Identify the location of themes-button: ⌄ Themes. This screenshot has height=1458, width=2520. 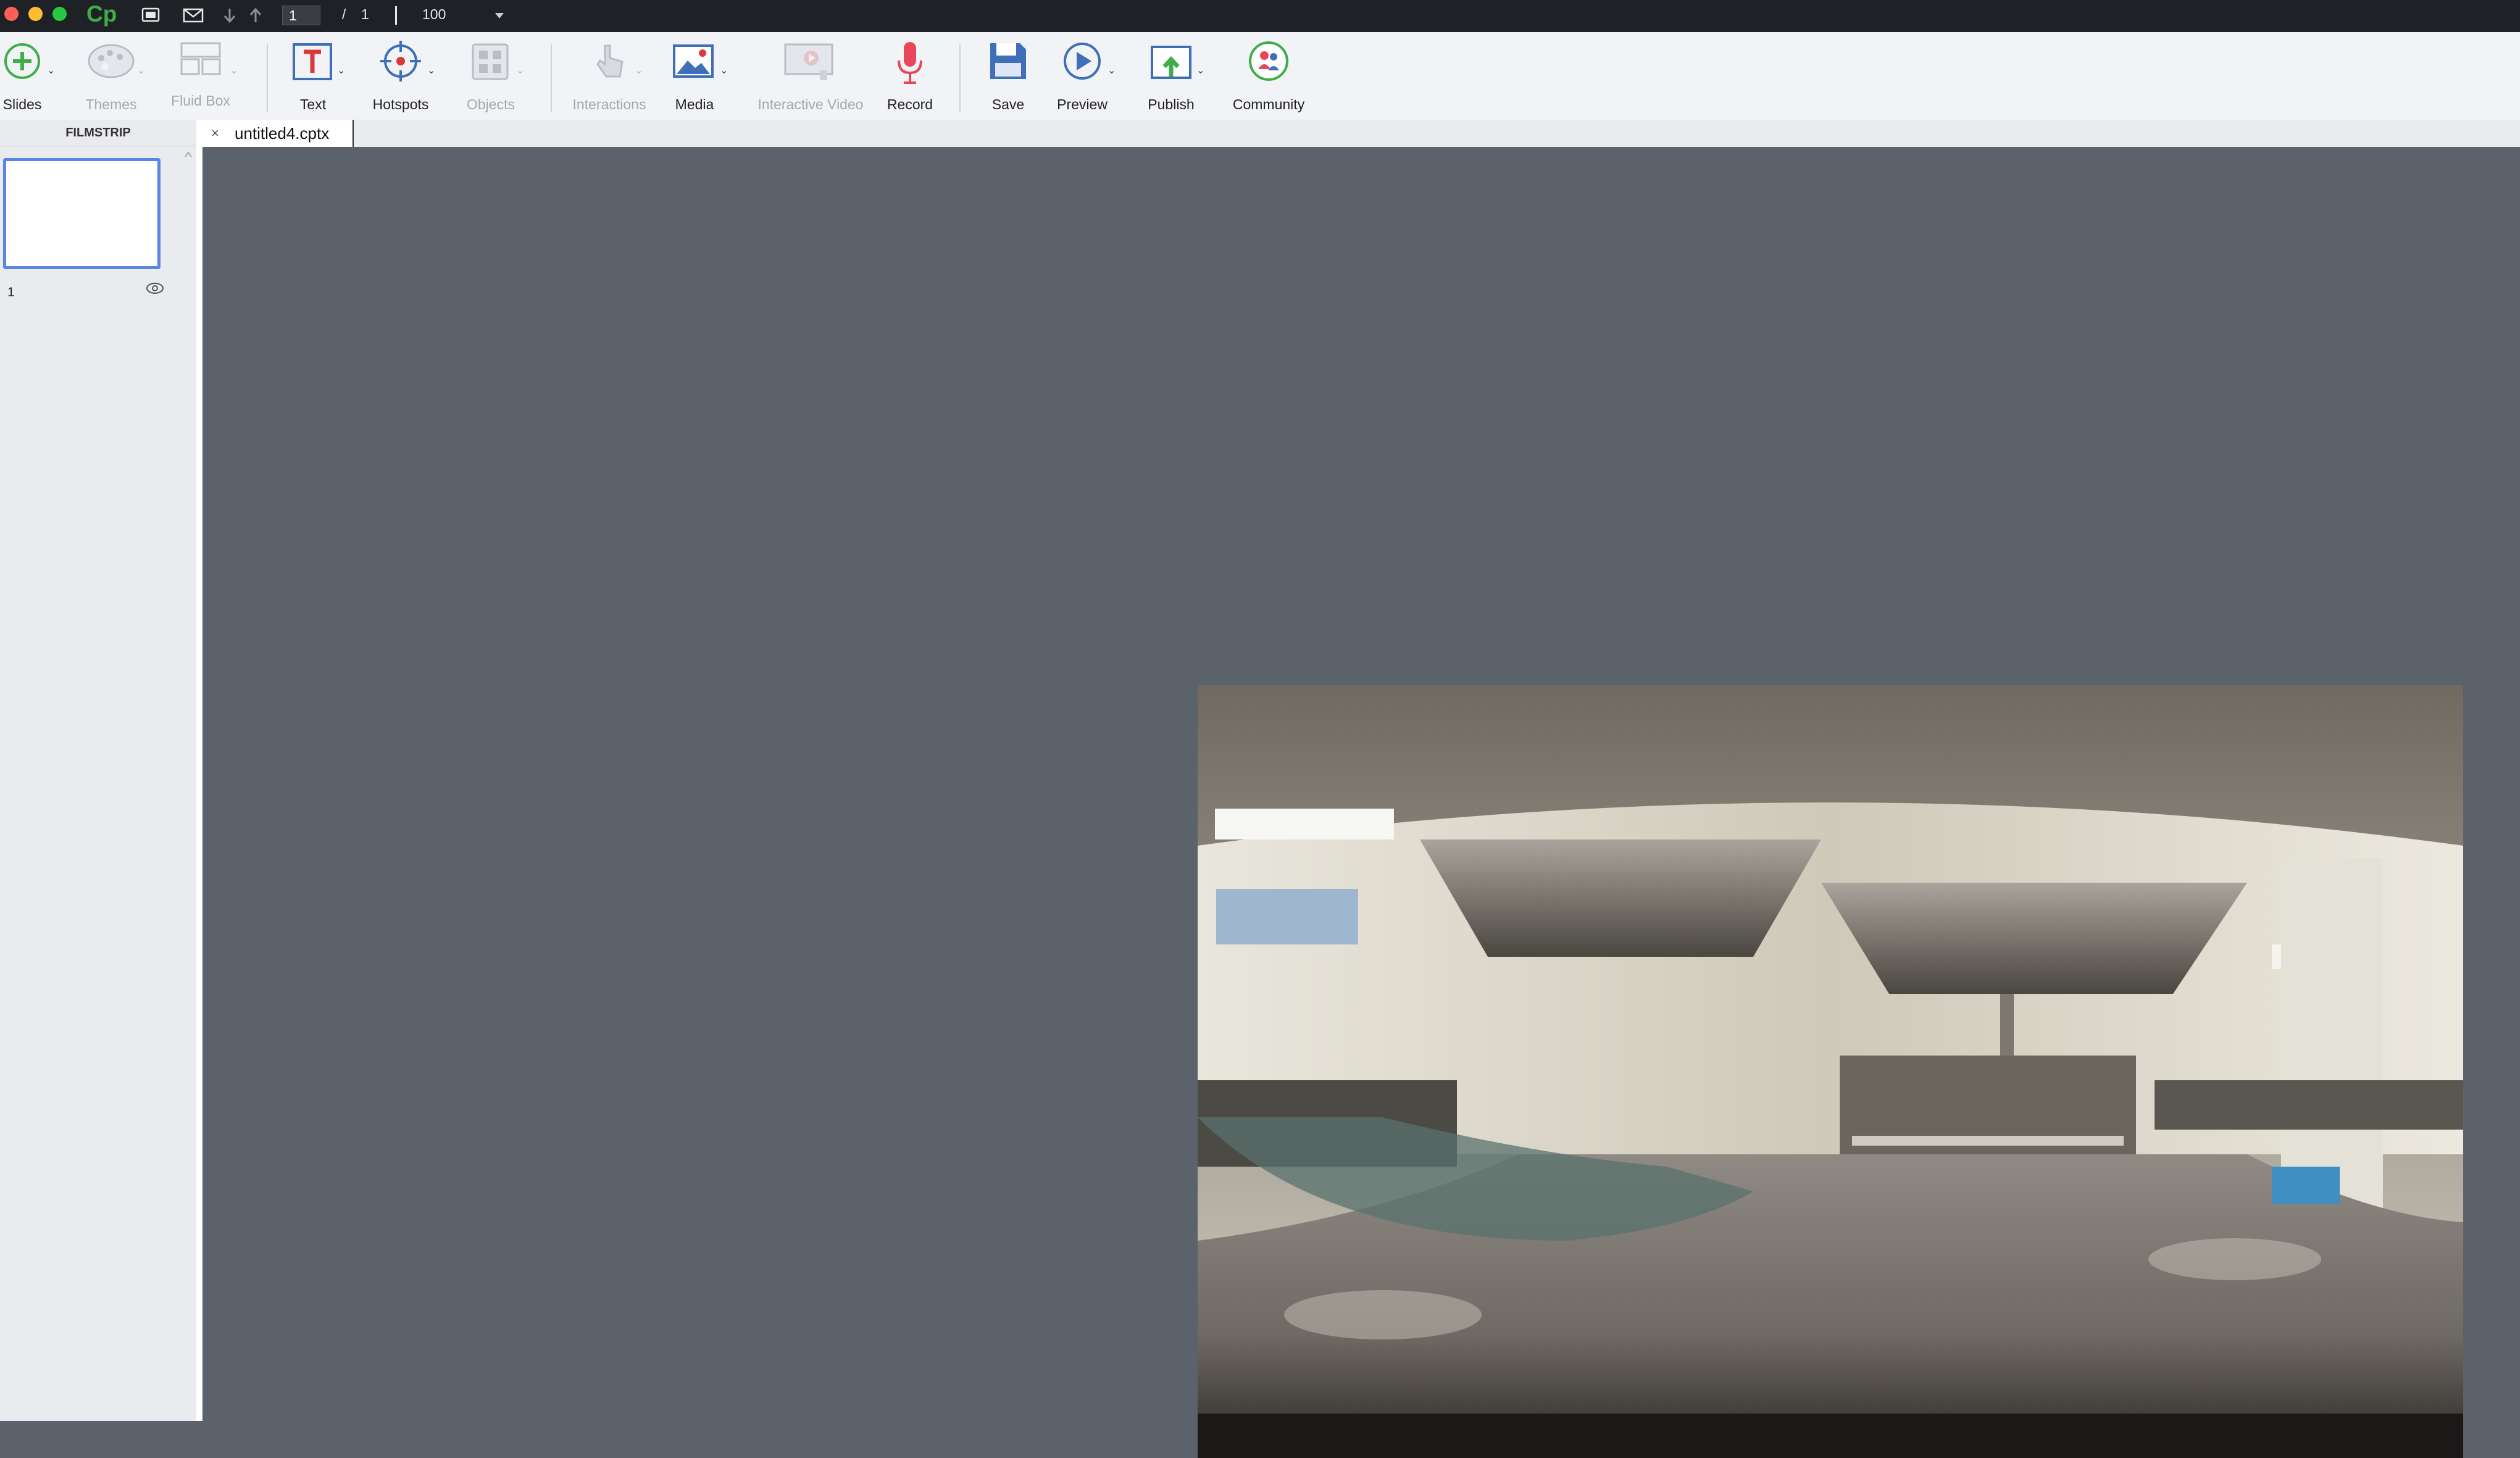
(115, 76).